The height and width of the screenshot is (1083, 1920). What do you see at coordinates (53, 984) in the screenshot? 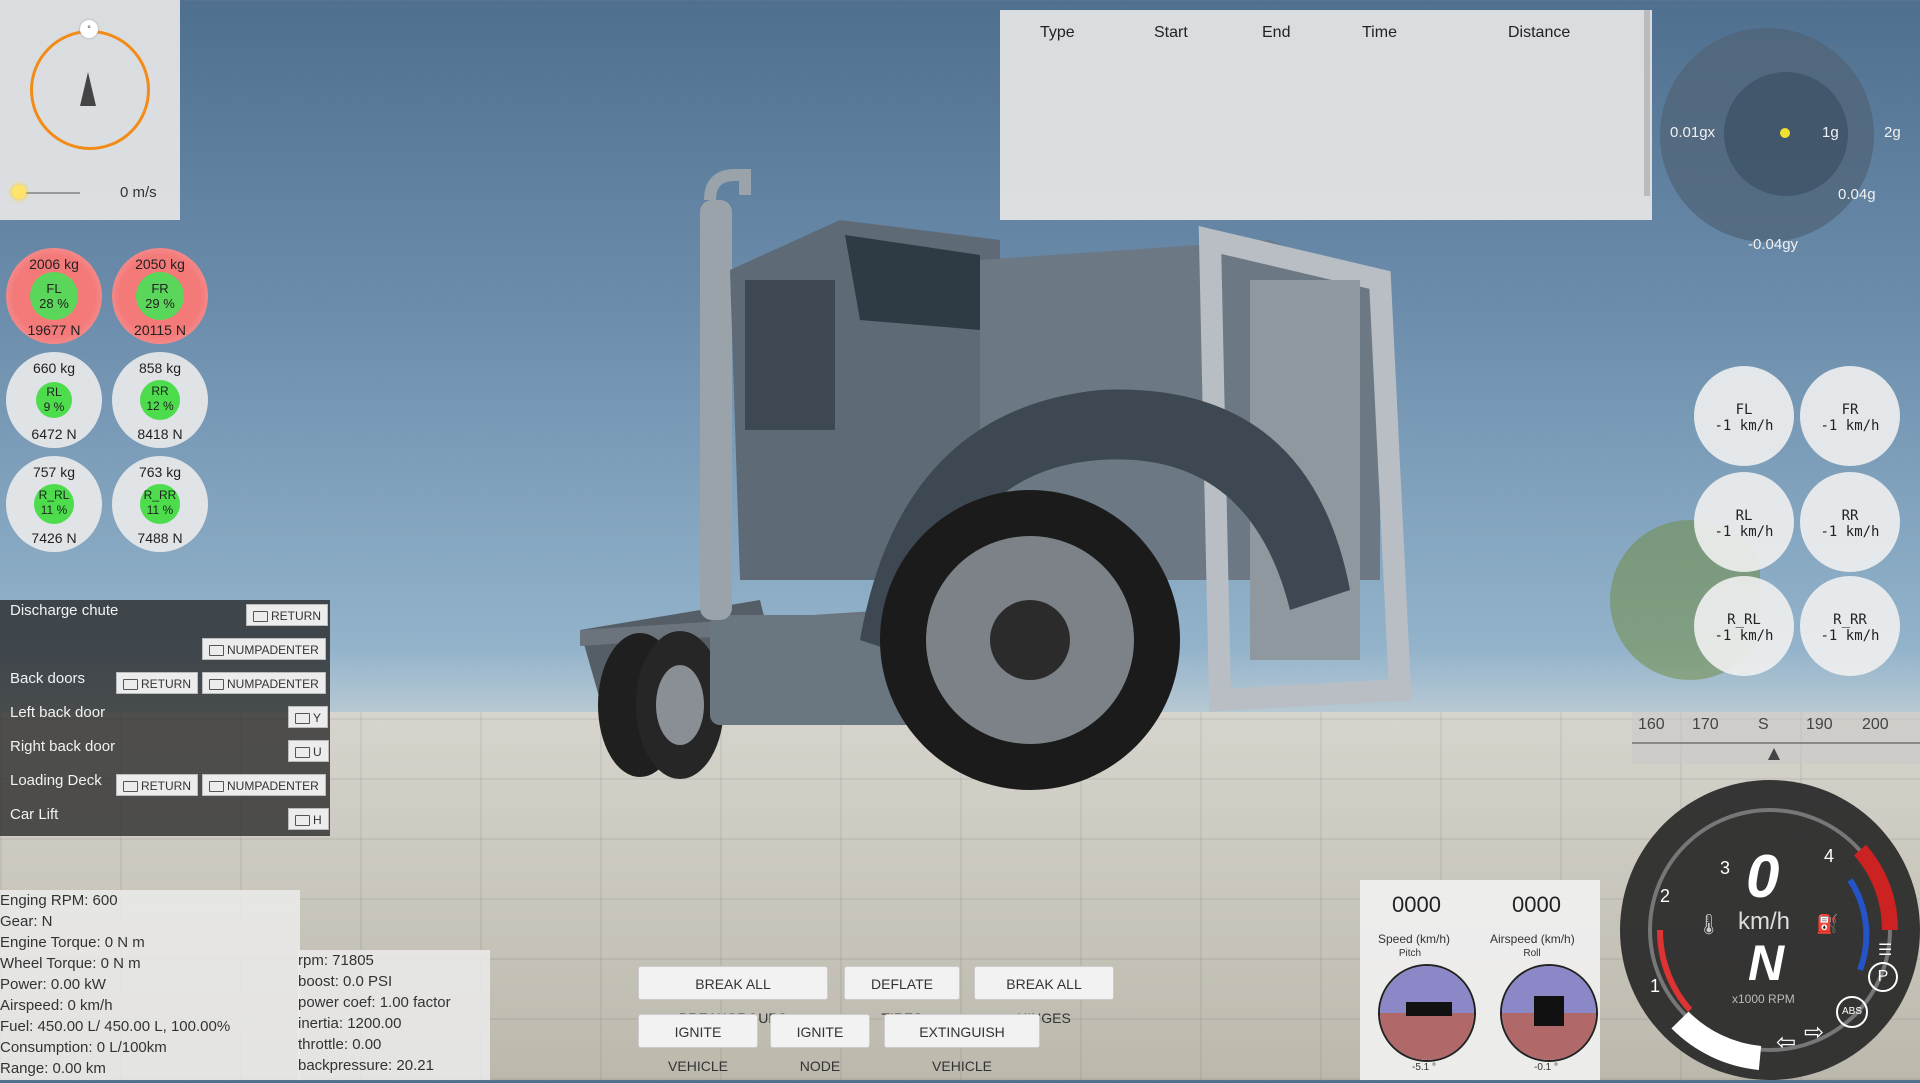
I see `engine-power: Power: 0.00 kW` at bounding box center [53, 984].